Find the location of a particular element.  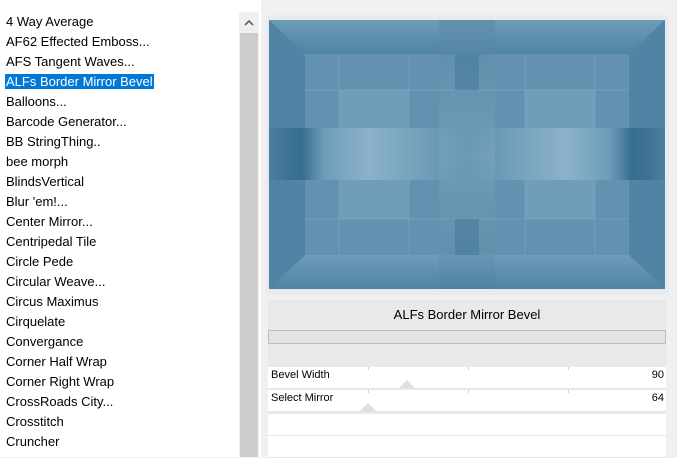

filter-list-item-label: BB StringThing.. is located at coordinates (53, 141).